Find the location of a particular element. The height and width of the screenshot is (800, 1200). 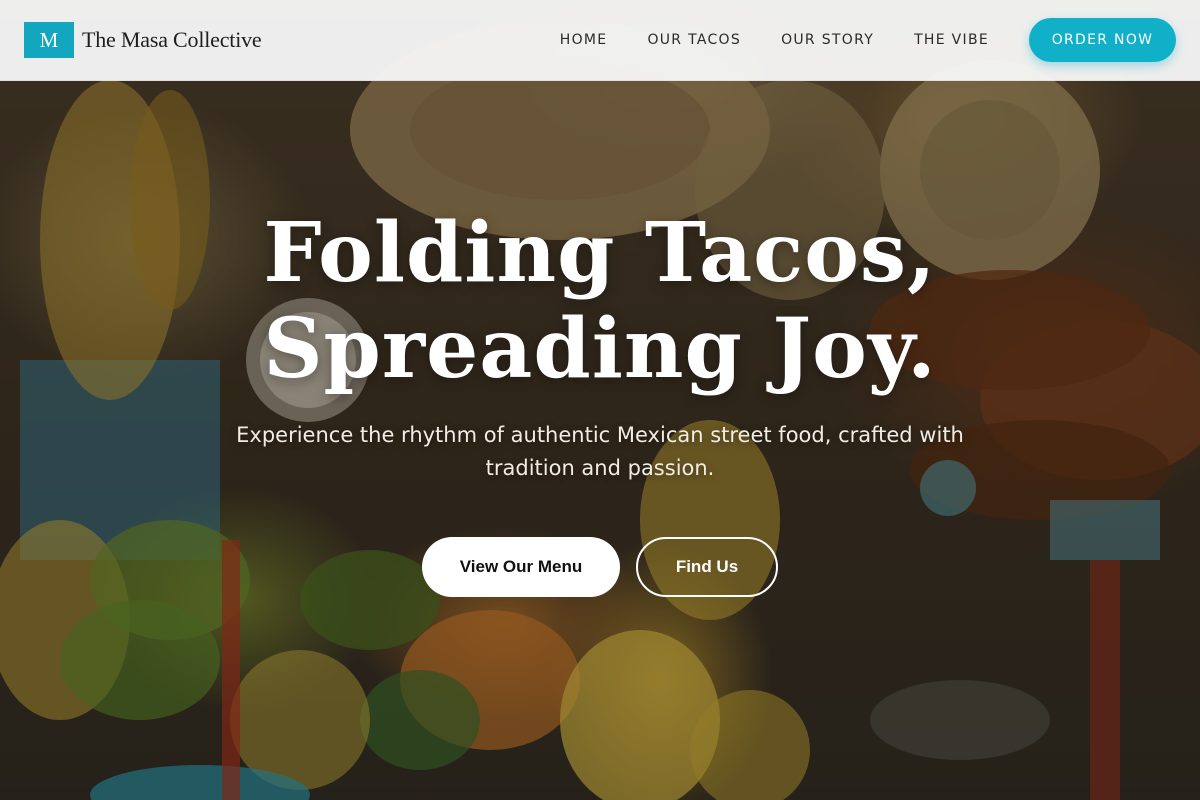

nav-link-our-tacos: OUR TACOS is located at coordinates (694, 40).